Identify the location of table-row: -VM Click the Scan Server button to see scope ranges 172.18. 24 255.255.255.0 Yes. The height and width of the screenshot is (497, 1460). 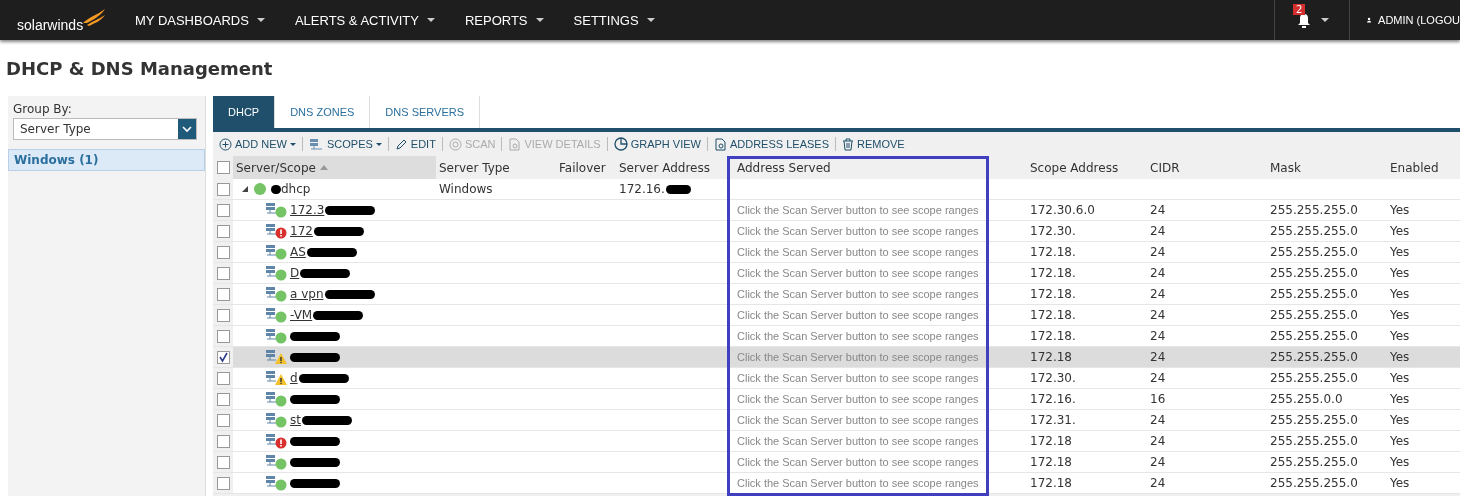
(836, 315).